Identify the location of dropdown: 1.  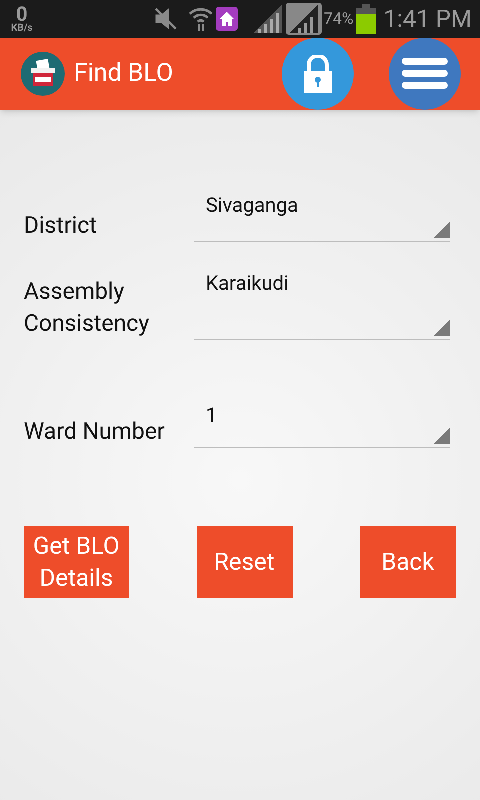
(322, 424).